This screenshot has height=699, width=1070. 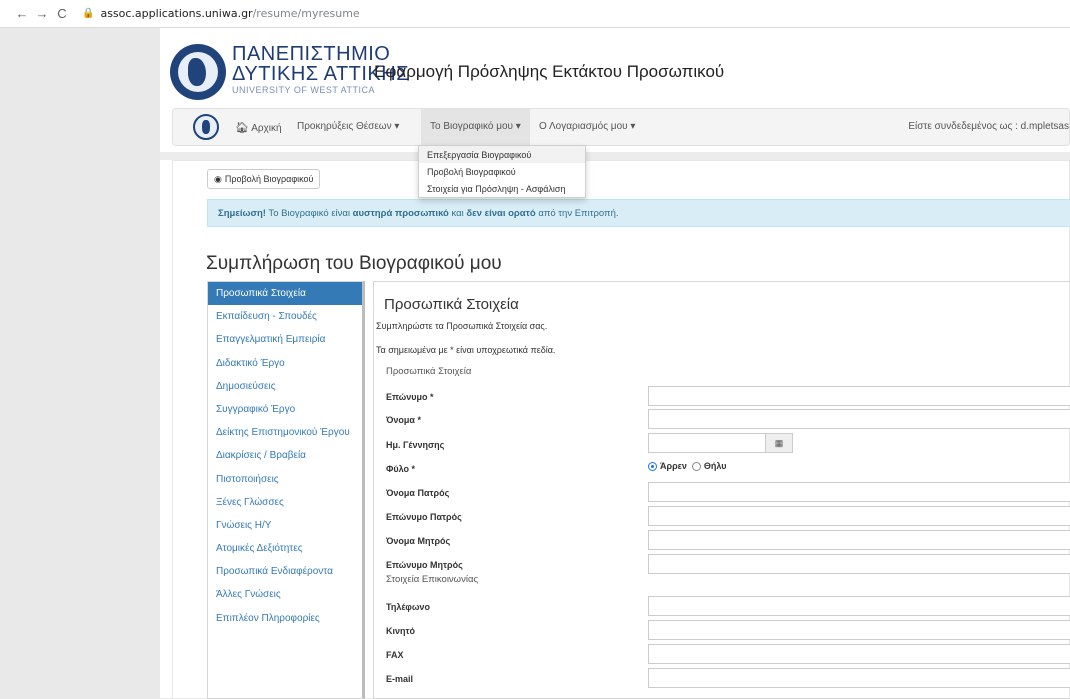 I want to click on sidebar-item-personal-skills: Ατομικές Δεξιότητες, so click(x=285, y=548).